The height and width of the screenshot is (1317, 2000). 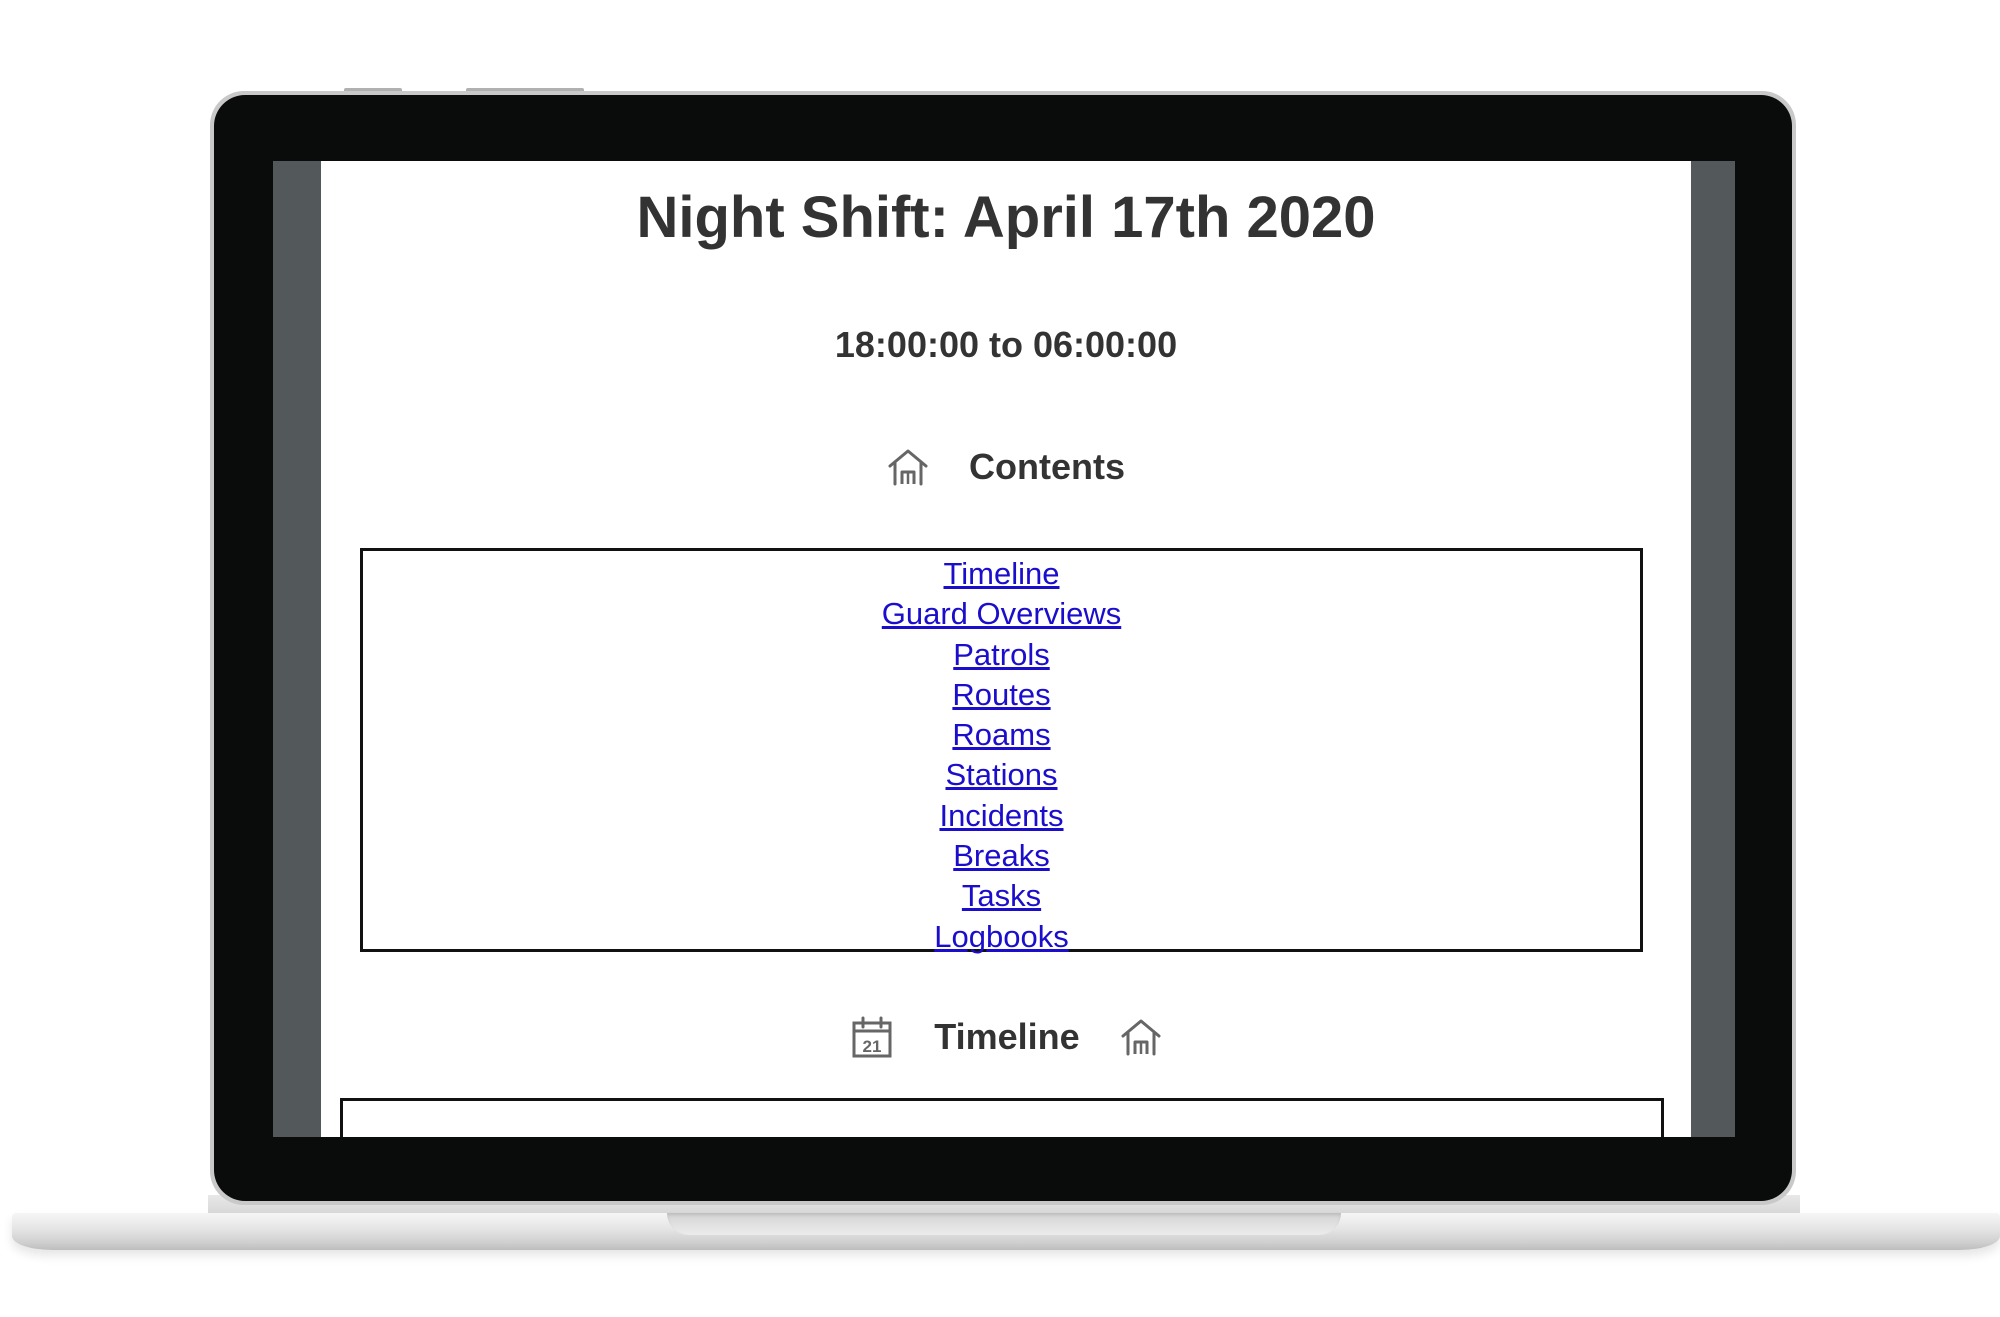 What do you see at coordinates (1004, 1224) in the screenshot?
I see `laptop-notch` at bounding box center [1004, 1224].